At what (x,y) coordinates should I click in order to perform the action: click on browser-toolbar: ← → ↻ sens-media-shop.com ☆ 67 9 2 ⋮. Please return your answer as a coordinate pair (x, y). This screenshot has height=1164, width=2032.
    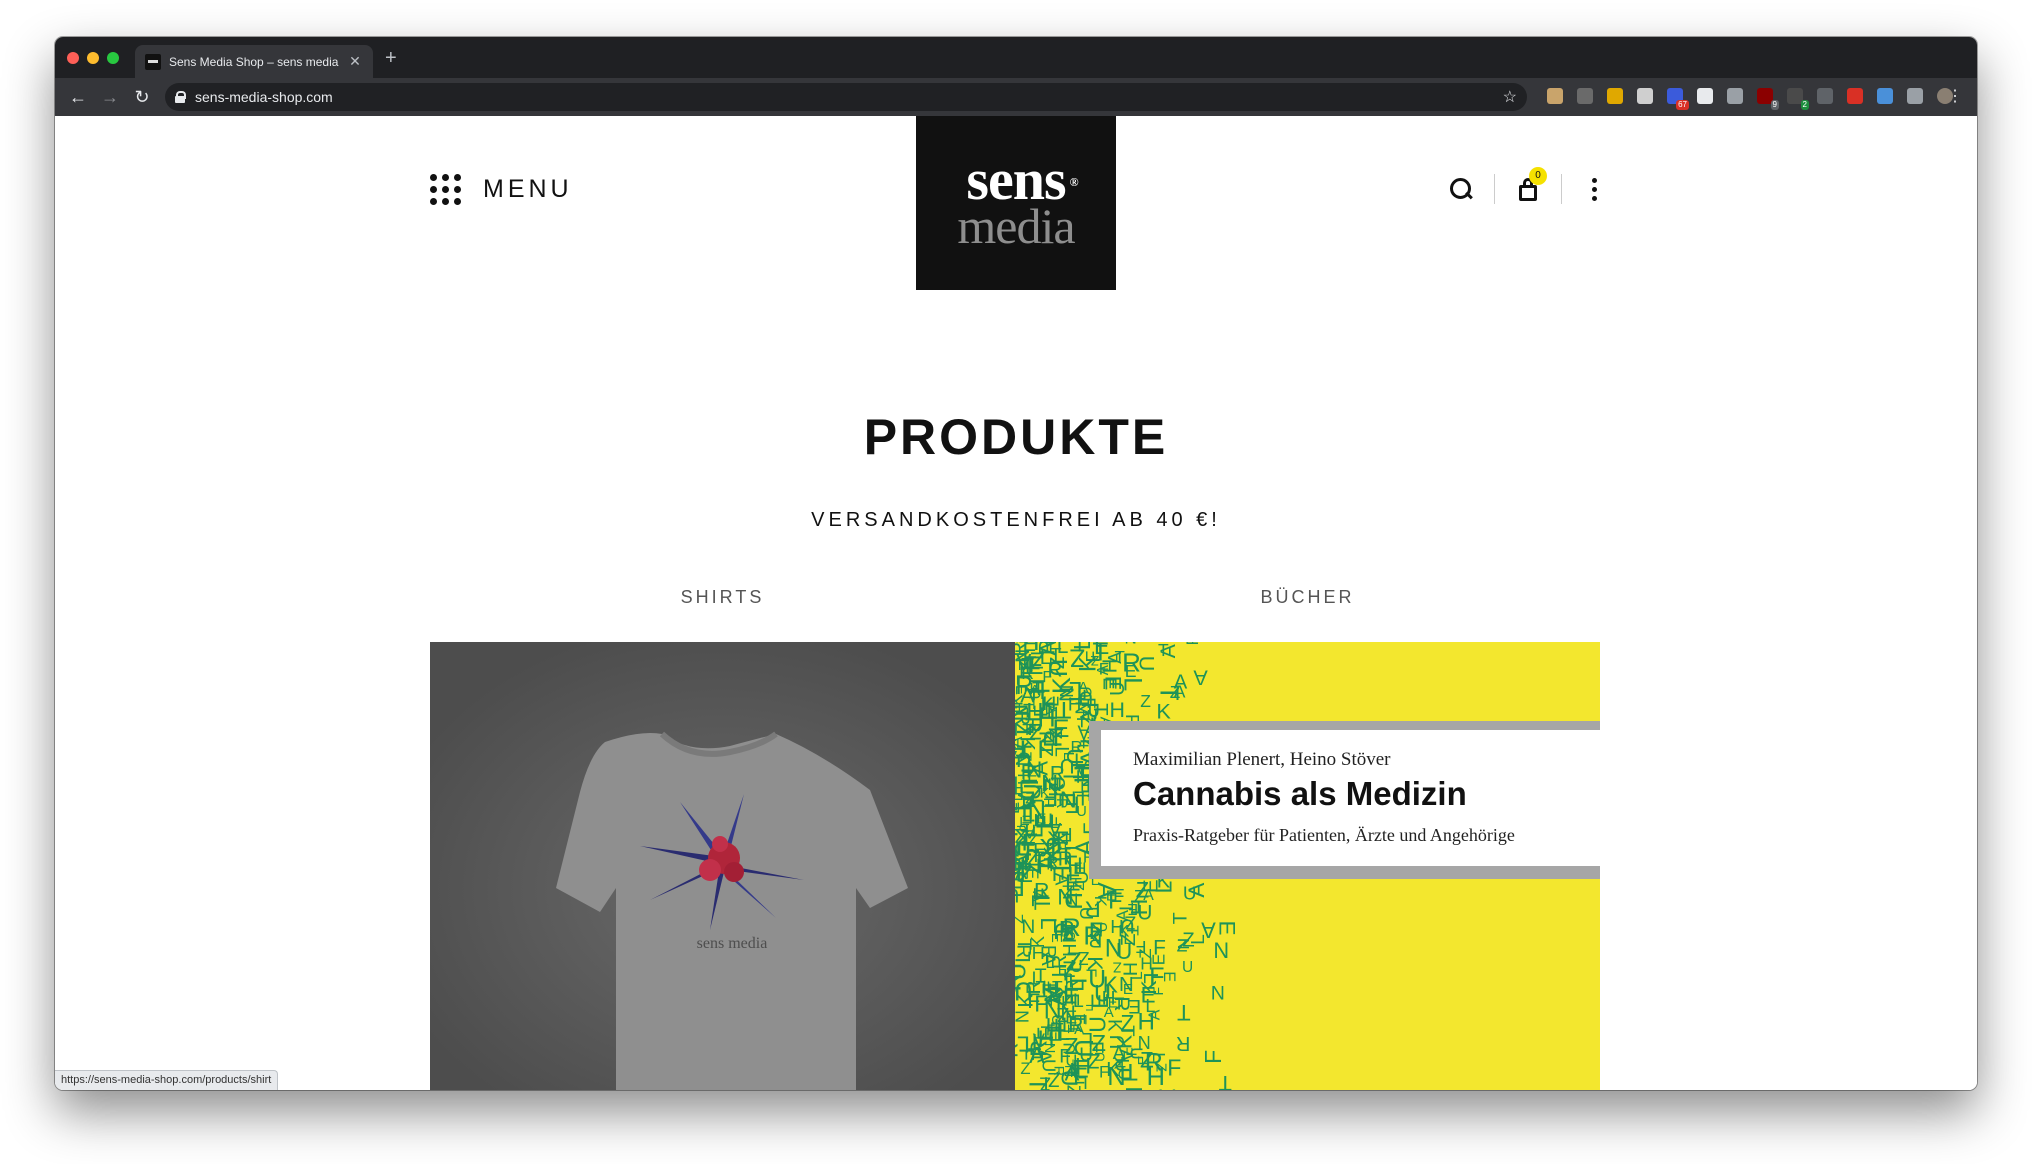
    Looking at the image, I should click on (1016, 97).